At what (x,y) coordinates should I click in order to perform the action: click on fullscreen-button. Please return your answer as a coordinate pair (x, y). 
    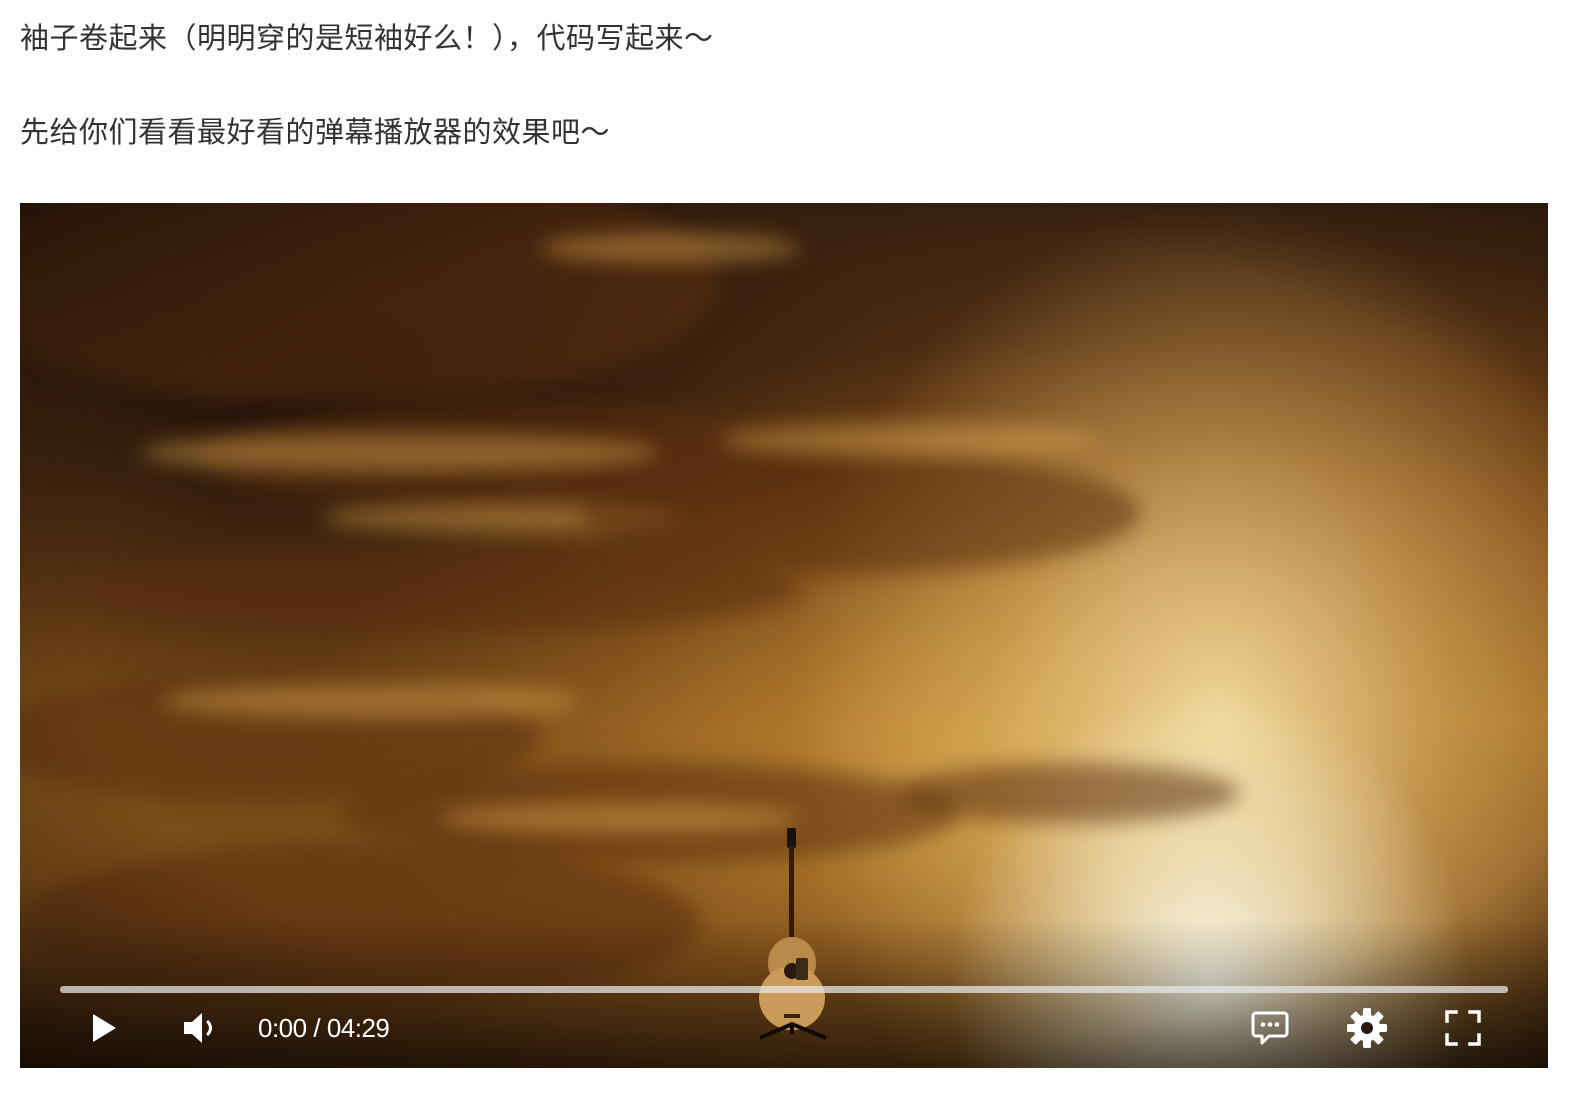
    Looking at the image, I should click on (1463, 1028).